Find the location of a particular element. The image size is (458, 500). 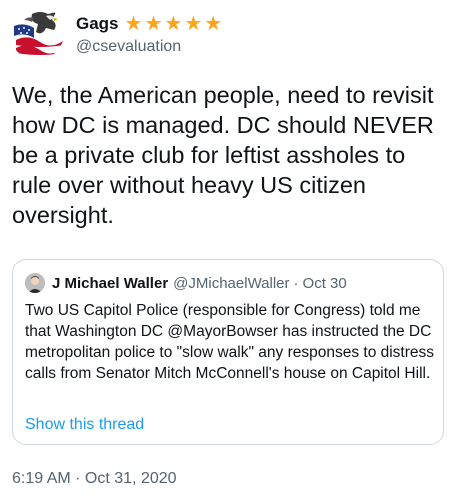

tweet-timestamp: 6:19 AM · Oct 31, 2020 is located at coordinates (94, 479).